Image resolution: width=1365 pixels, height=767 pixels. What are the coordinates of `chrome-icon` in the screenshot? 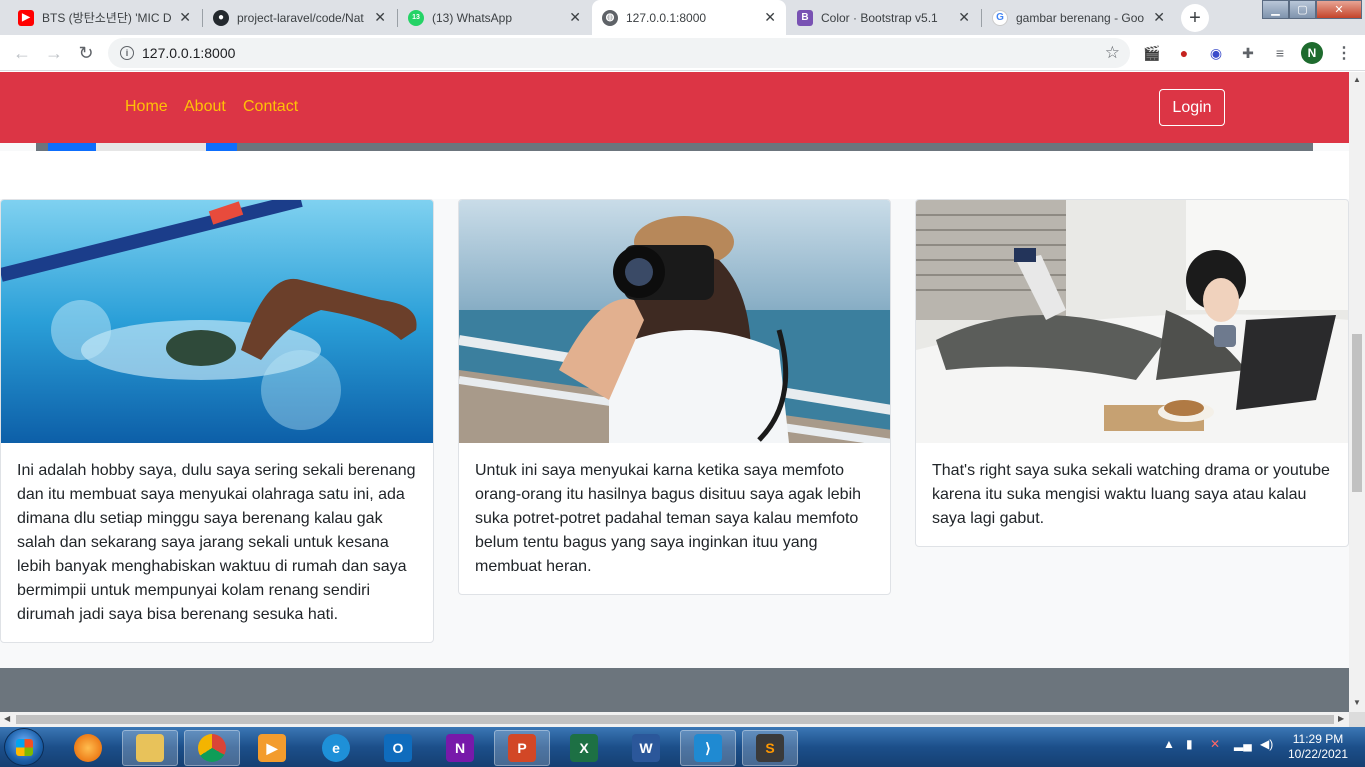 It's located at (212, 748).